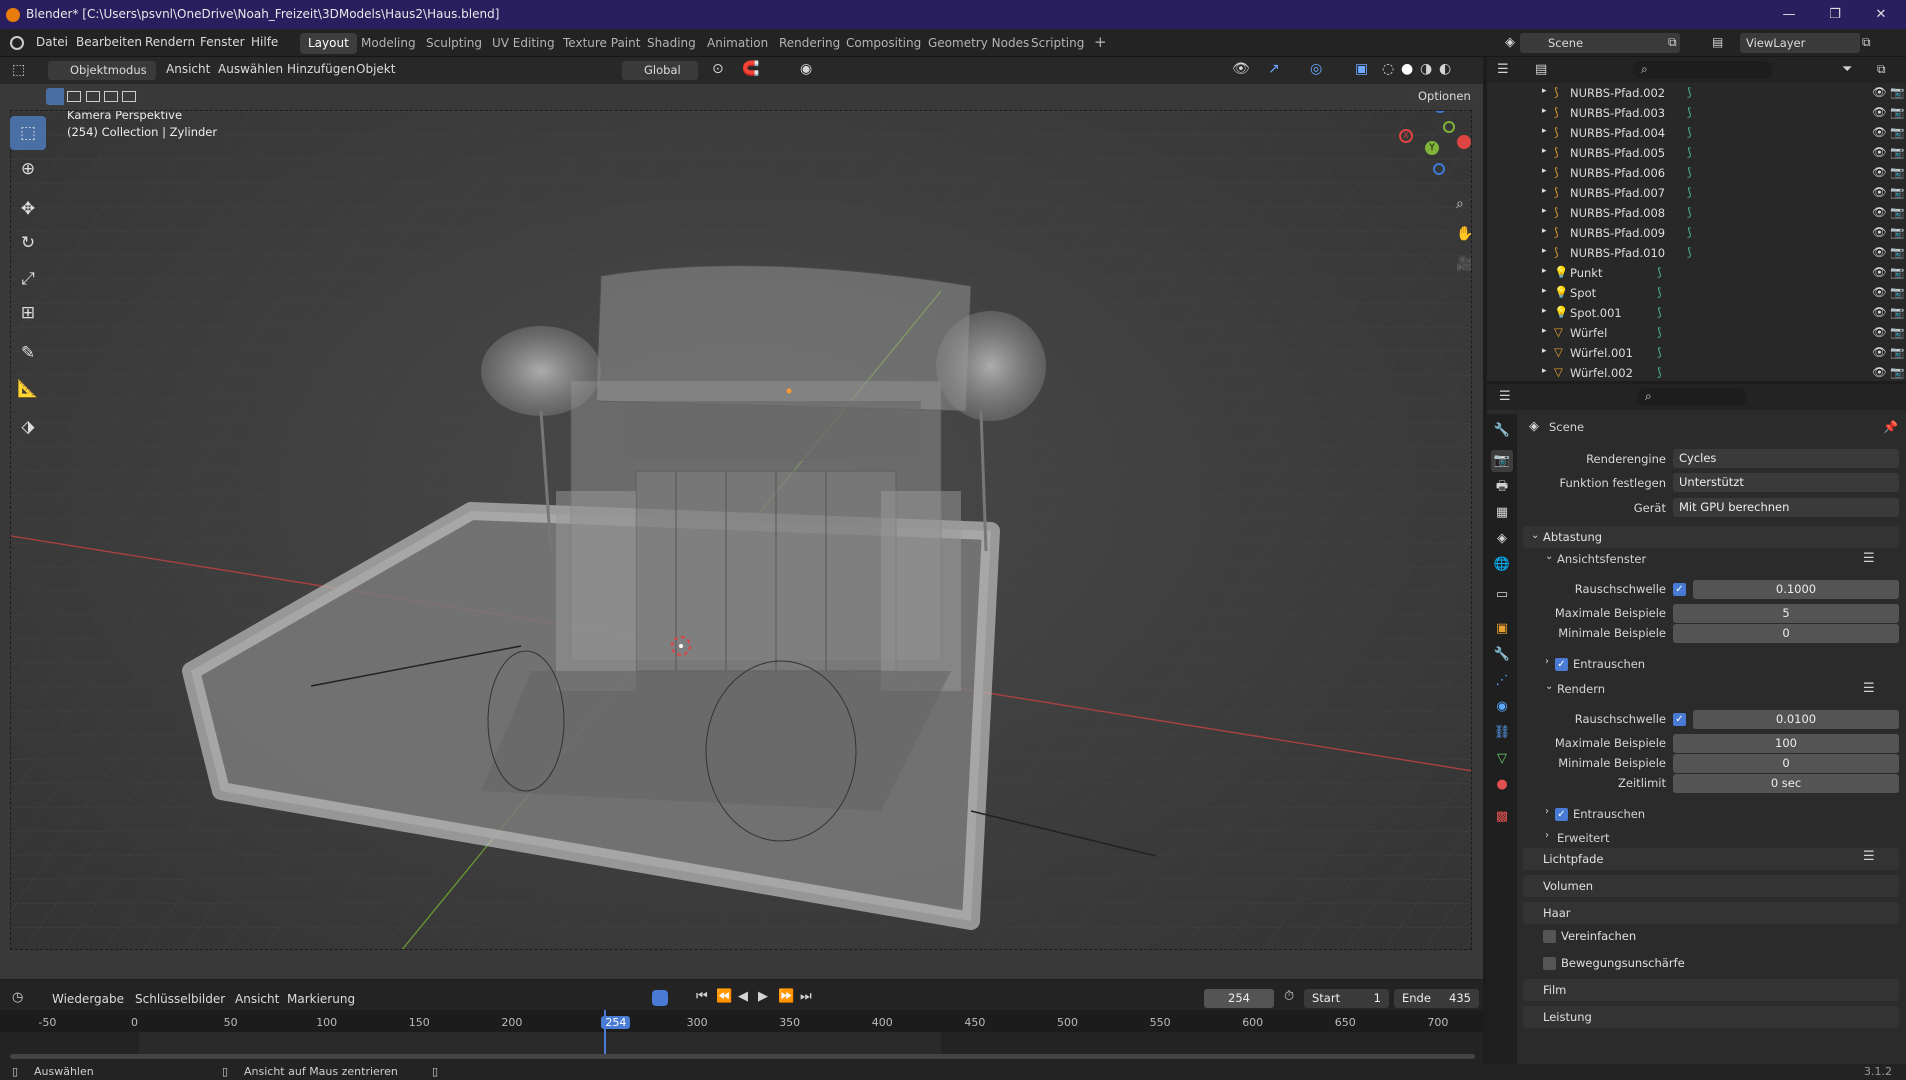 This screenshot has width=1906, height=1080. Describe the element at coordinates (222, 42) in the screenshot. I see `menu-fenster: Fenster` at that location.